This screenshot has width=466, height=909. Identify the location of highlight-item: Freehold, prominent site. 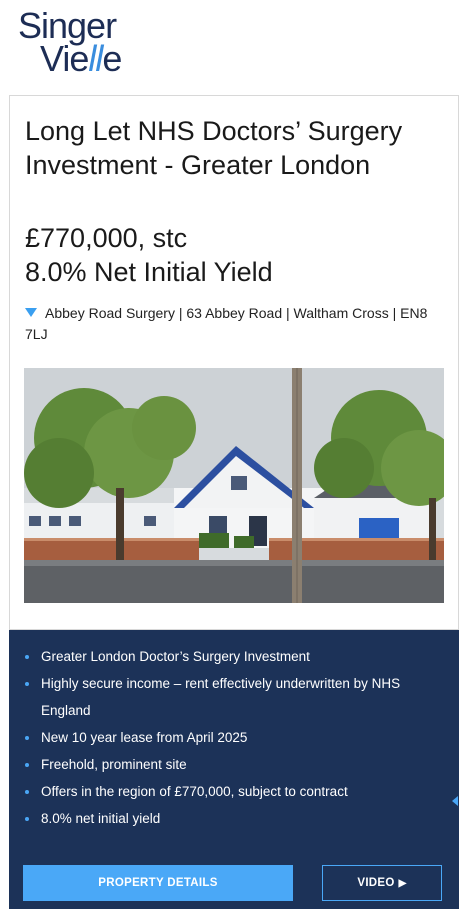
(235, 764).